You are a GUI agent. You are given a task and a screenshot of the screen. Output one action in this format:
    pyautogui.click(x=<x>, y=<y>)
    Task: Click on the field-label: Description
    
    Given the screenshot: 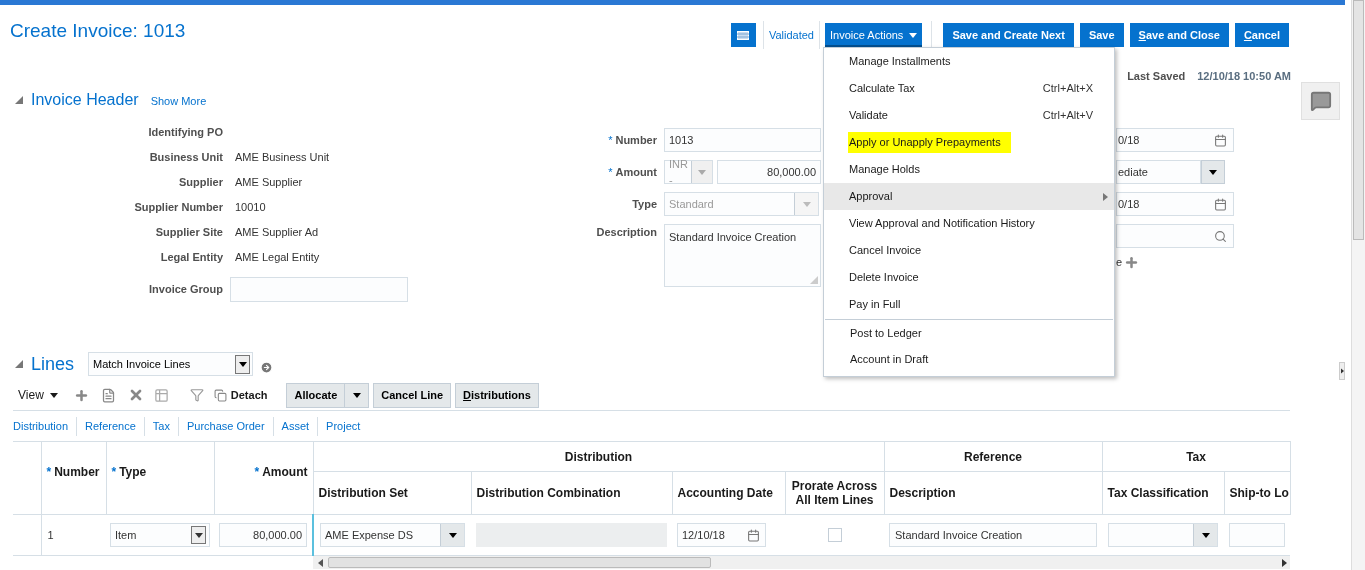 What is the action you would take?
    pyautogui.click(x=626, y=232)
    